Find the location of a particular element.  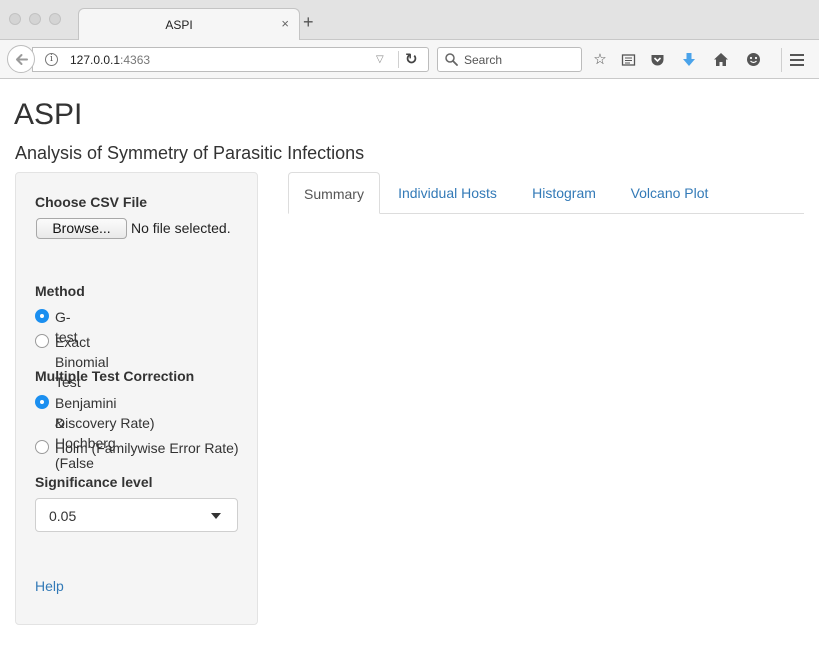

correction-option-label: Benjamini & Hochberg (False is located at coordinates (86, 433).